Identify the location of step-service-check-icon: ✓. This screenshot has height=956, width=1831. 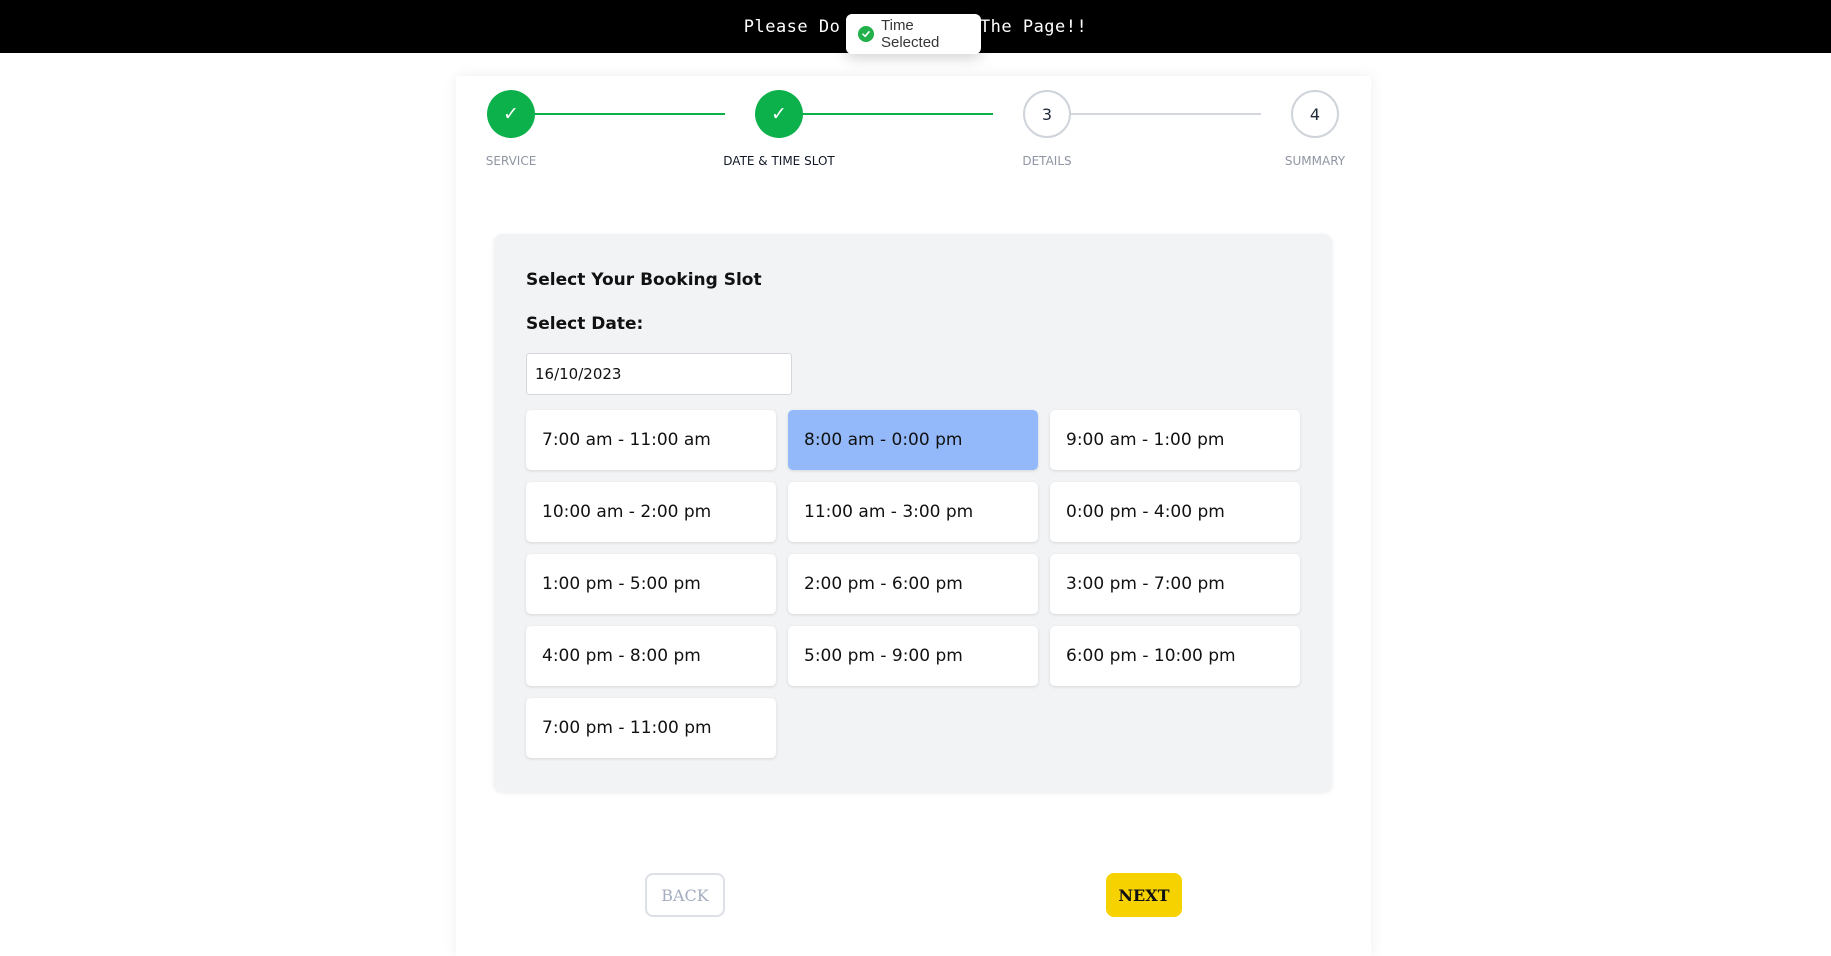
(511, 114).